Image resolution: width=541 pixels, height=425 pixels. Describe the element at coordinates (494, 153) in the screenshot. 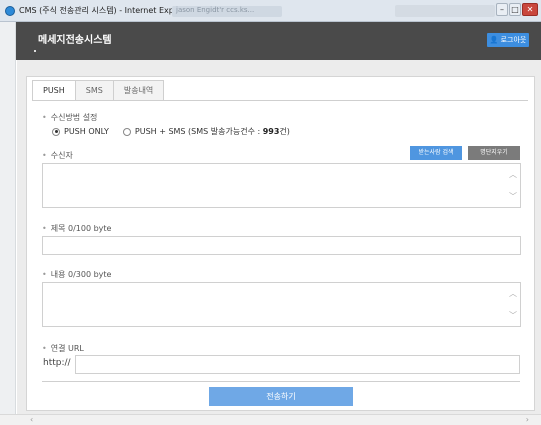

I see `clear-list-button: 명단지우기` at that location.